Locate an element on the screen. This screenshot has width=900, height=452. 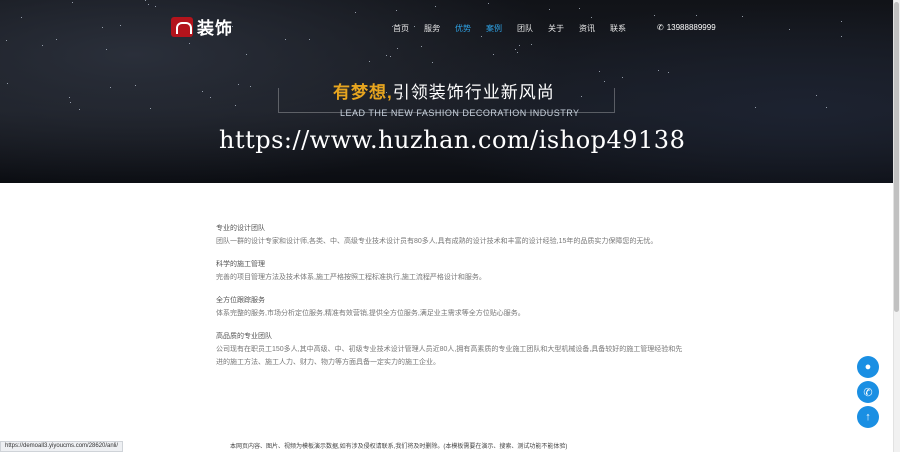
back-to-top-button: ↑ is located at coordinates (868, 417).